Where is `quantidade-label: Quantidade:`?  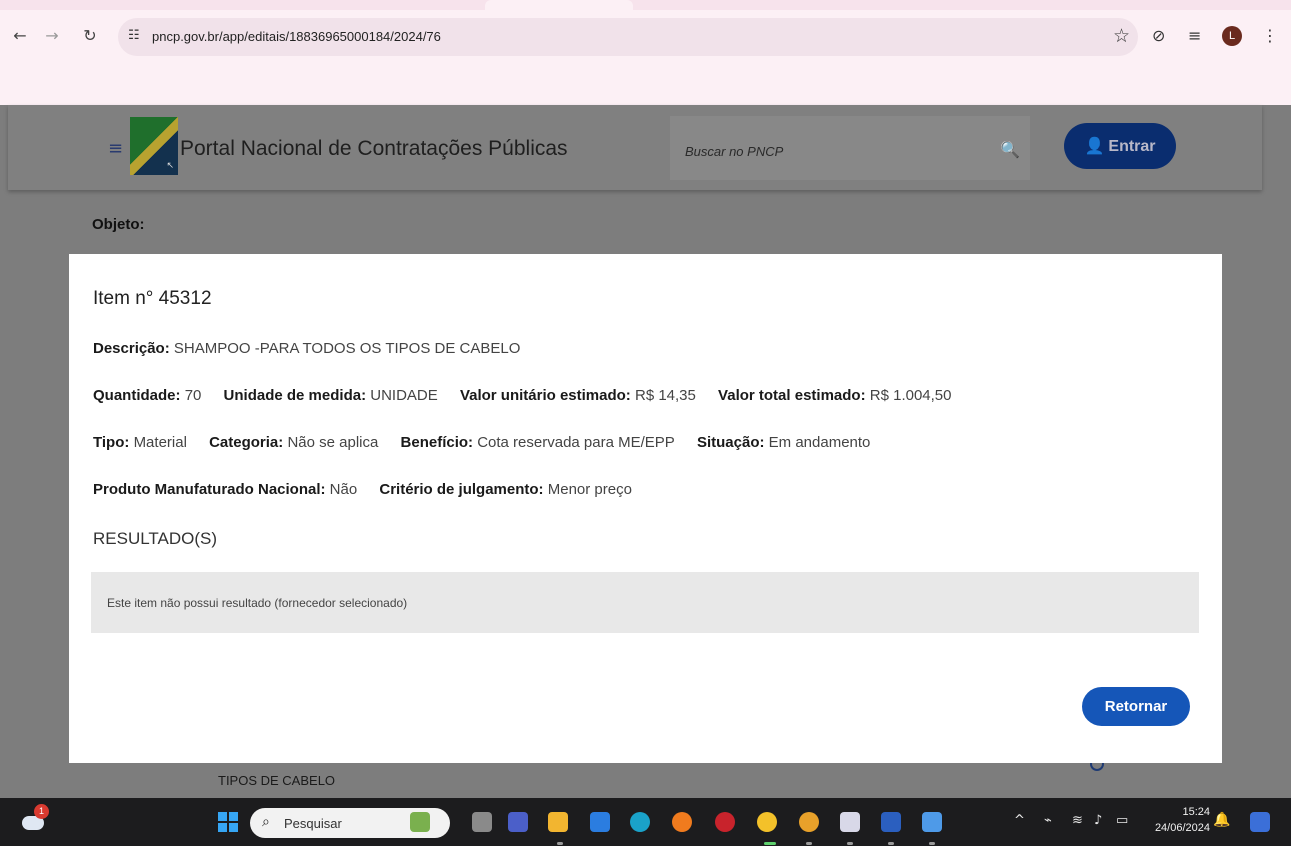 quantidade-label: Quantidade: is located at coordinates (137, 395).